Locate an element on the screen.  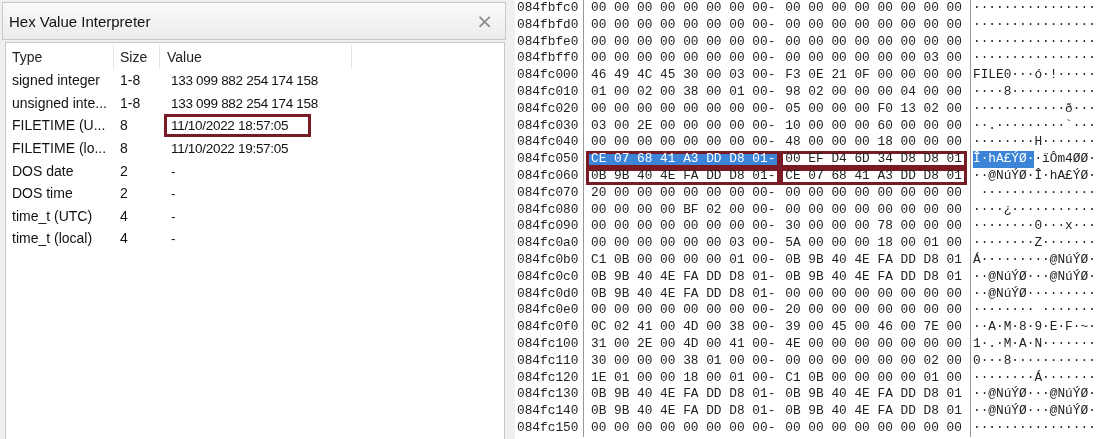
hex-bytes: 20 00 00 00 00 00 00 00- is located at coordinates (683, 193).